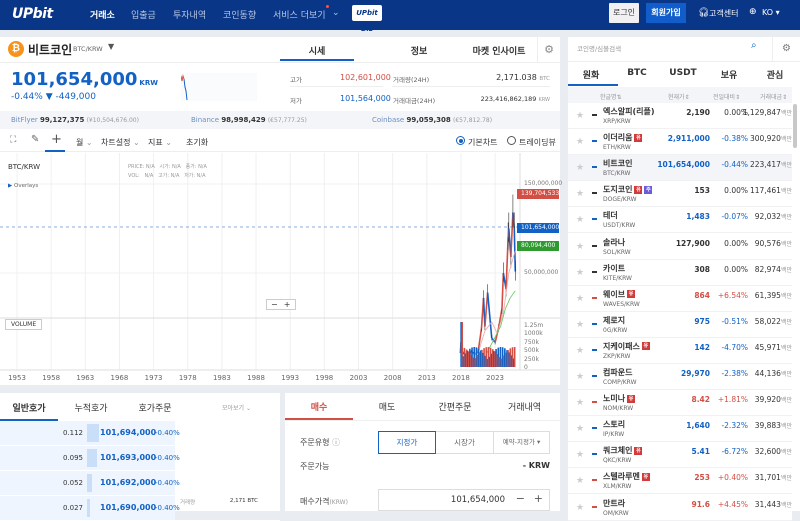 The width and height of the screenshot is (800, 521). What do you see at coordinates (287, 304) in the screenshot?
I see `zoom-in-button: +` at bounding box center [287, 304].